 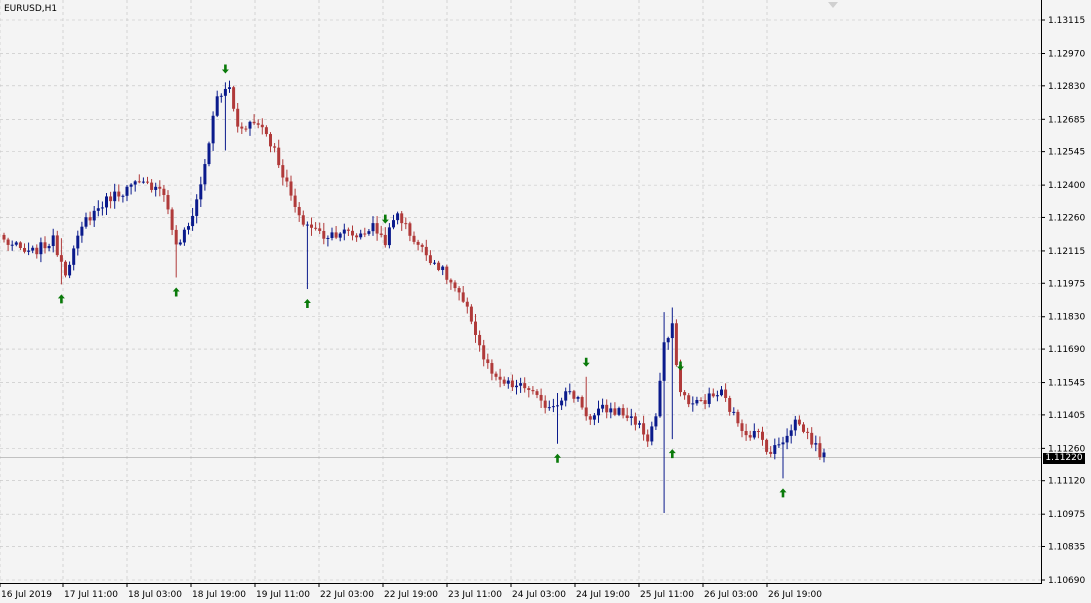 I want to click on y-tick-label: 1.12400, so click(x=1066, y=186).